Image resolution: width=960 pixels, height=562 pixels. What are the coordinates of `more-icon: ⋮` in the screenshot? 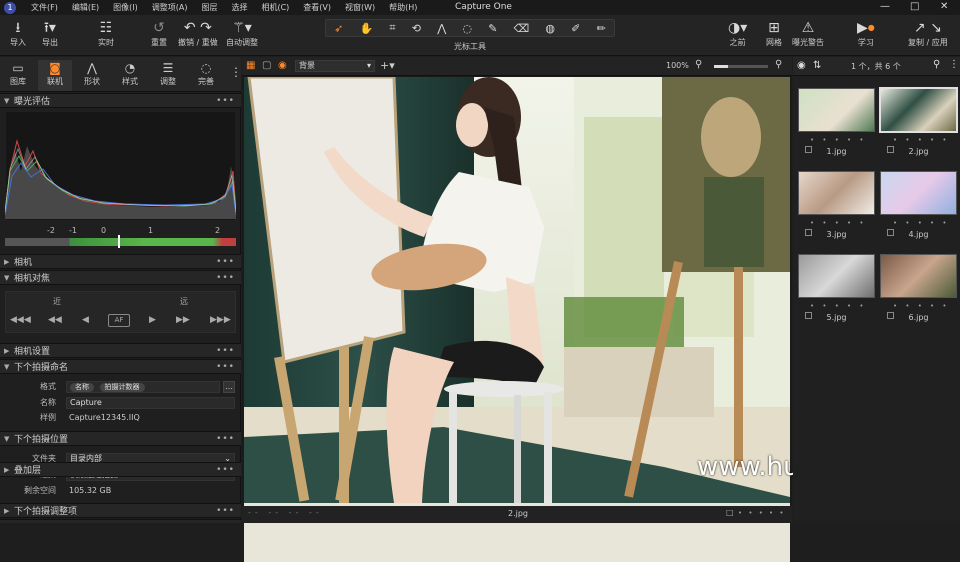 It's located at (954, 64).